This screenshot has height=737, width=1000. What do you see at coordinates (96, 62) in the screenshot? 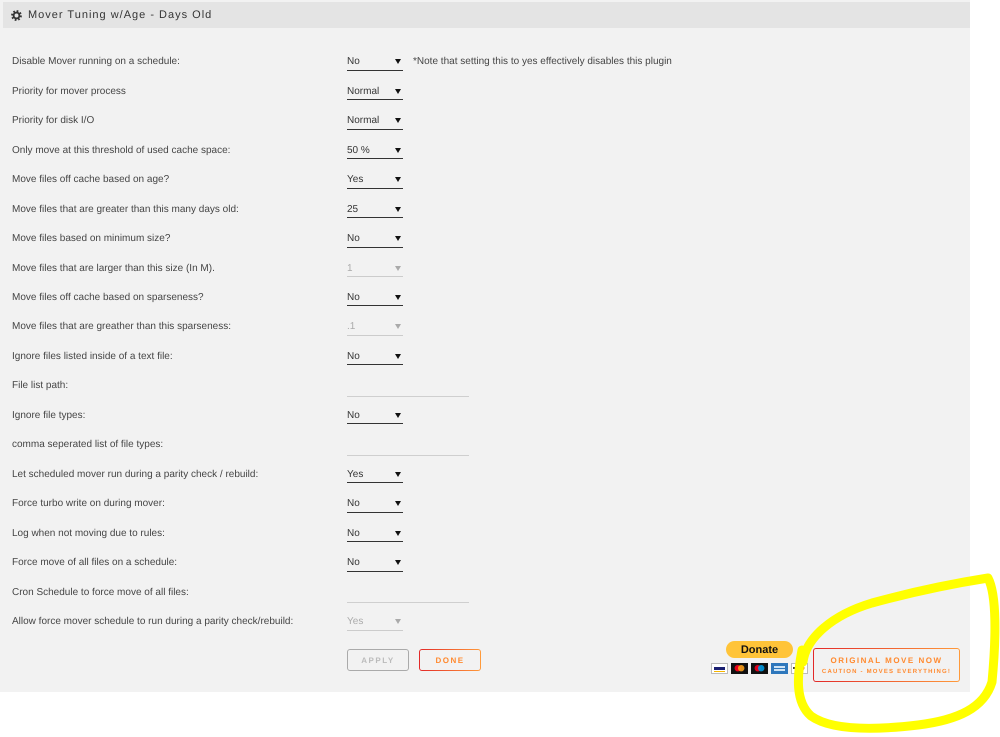
I see `setting-label: Disable Mover running on a schedule:` at bounding box center [96, 62].